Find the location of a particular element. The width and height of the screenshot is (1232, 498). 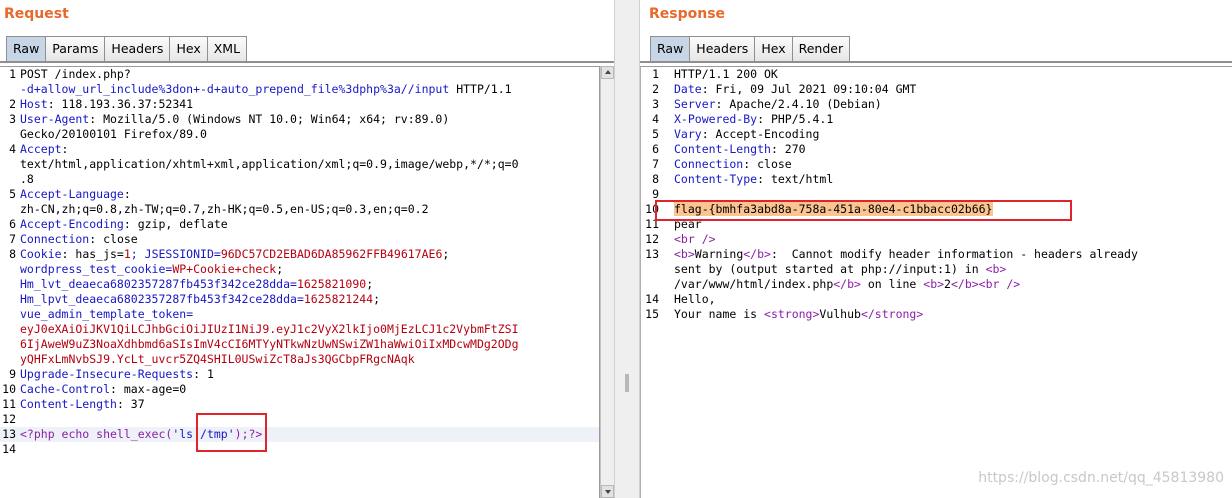

request-tab-params: Params is located at coordinates (76, 49).